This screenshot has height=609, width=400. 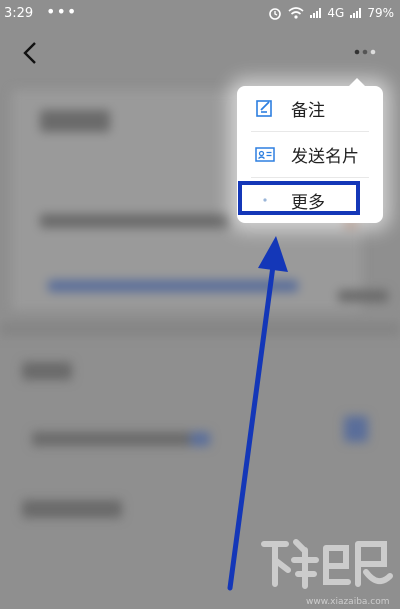 I want to click on overflow-more-icon, so click(x=366, y=52).